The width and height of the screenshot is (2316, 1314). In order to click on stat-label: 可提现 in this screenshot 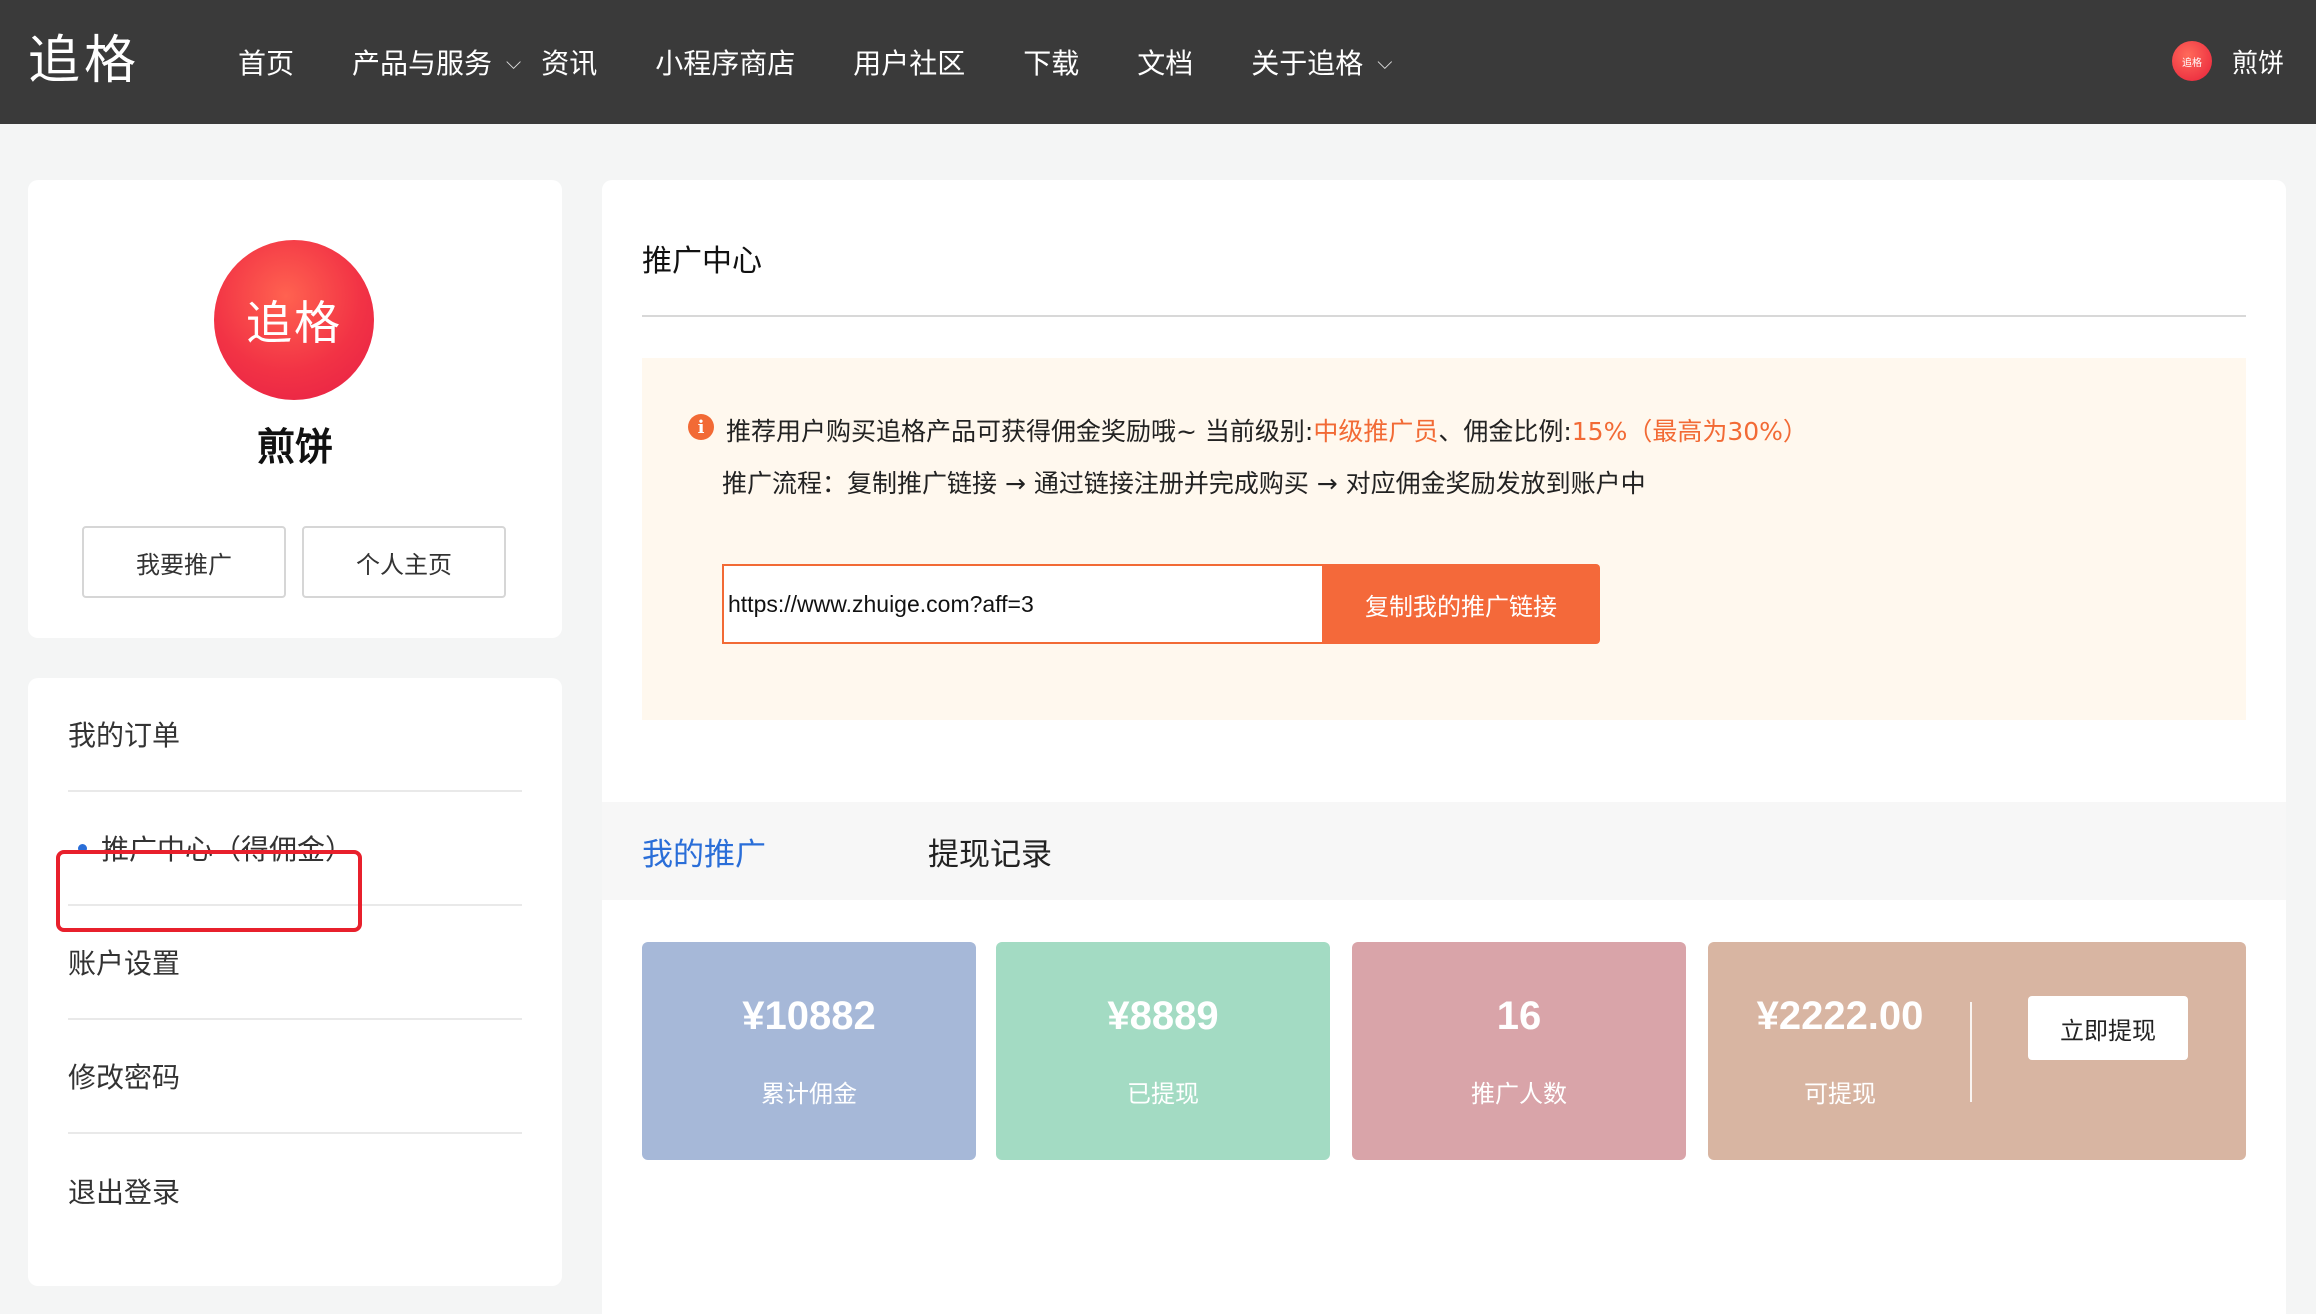, I will do `click(1840, 1094)`.